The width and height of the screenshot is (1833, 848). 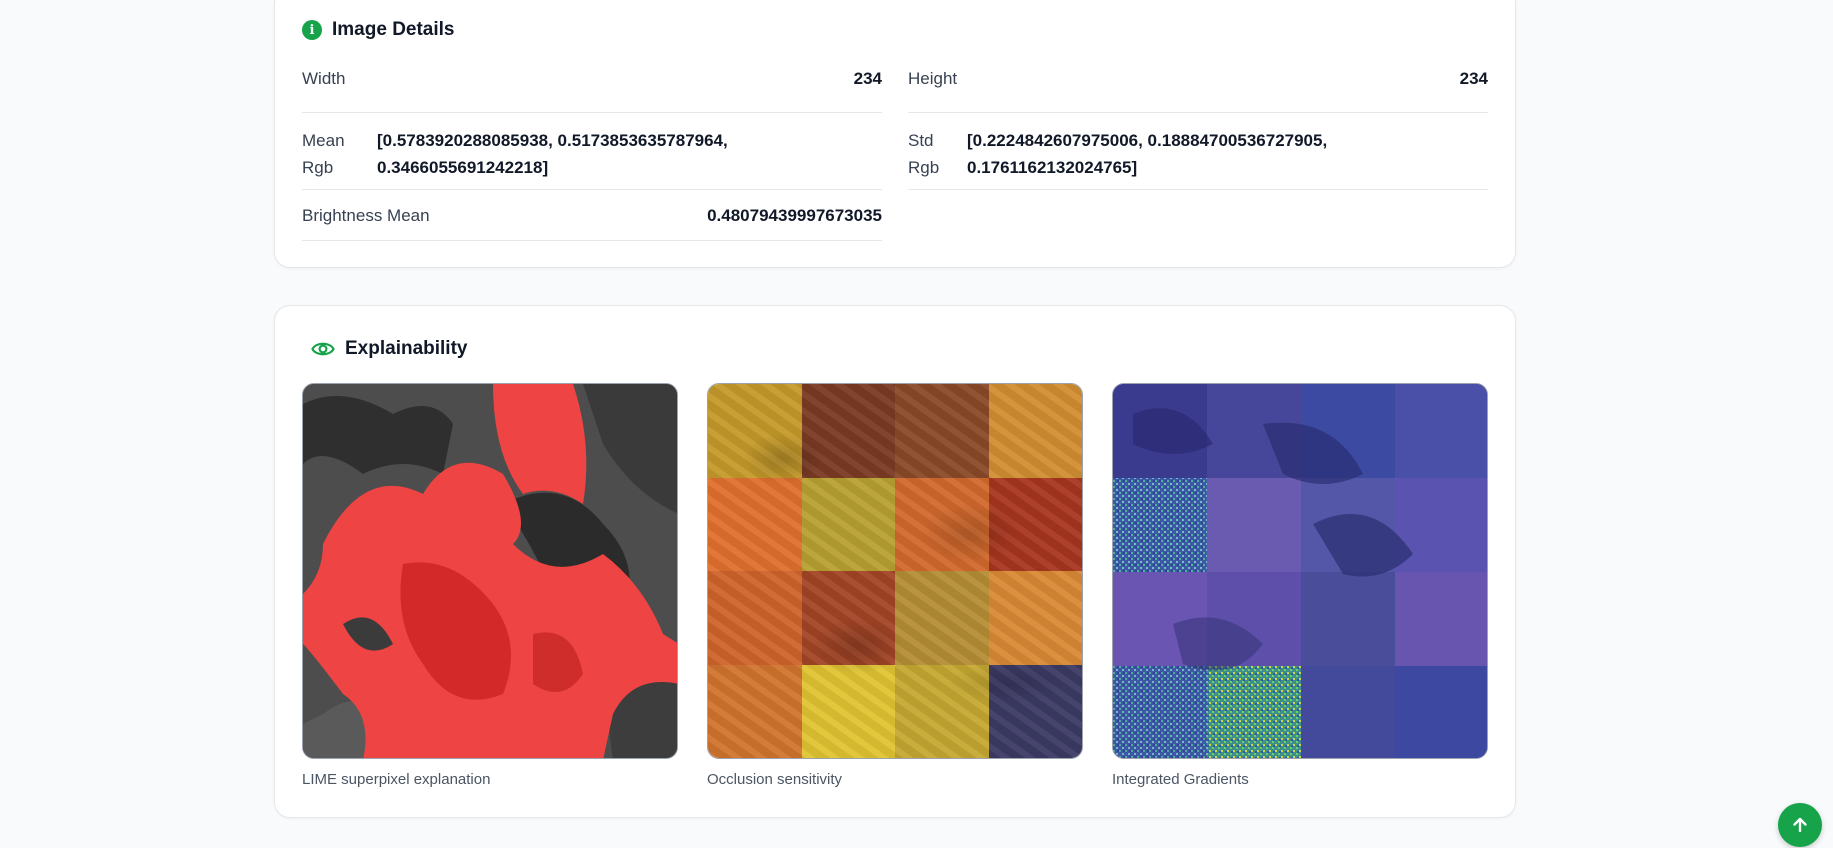 I want to click on detail-row-width: Width 234, so click(x=592, y=89).